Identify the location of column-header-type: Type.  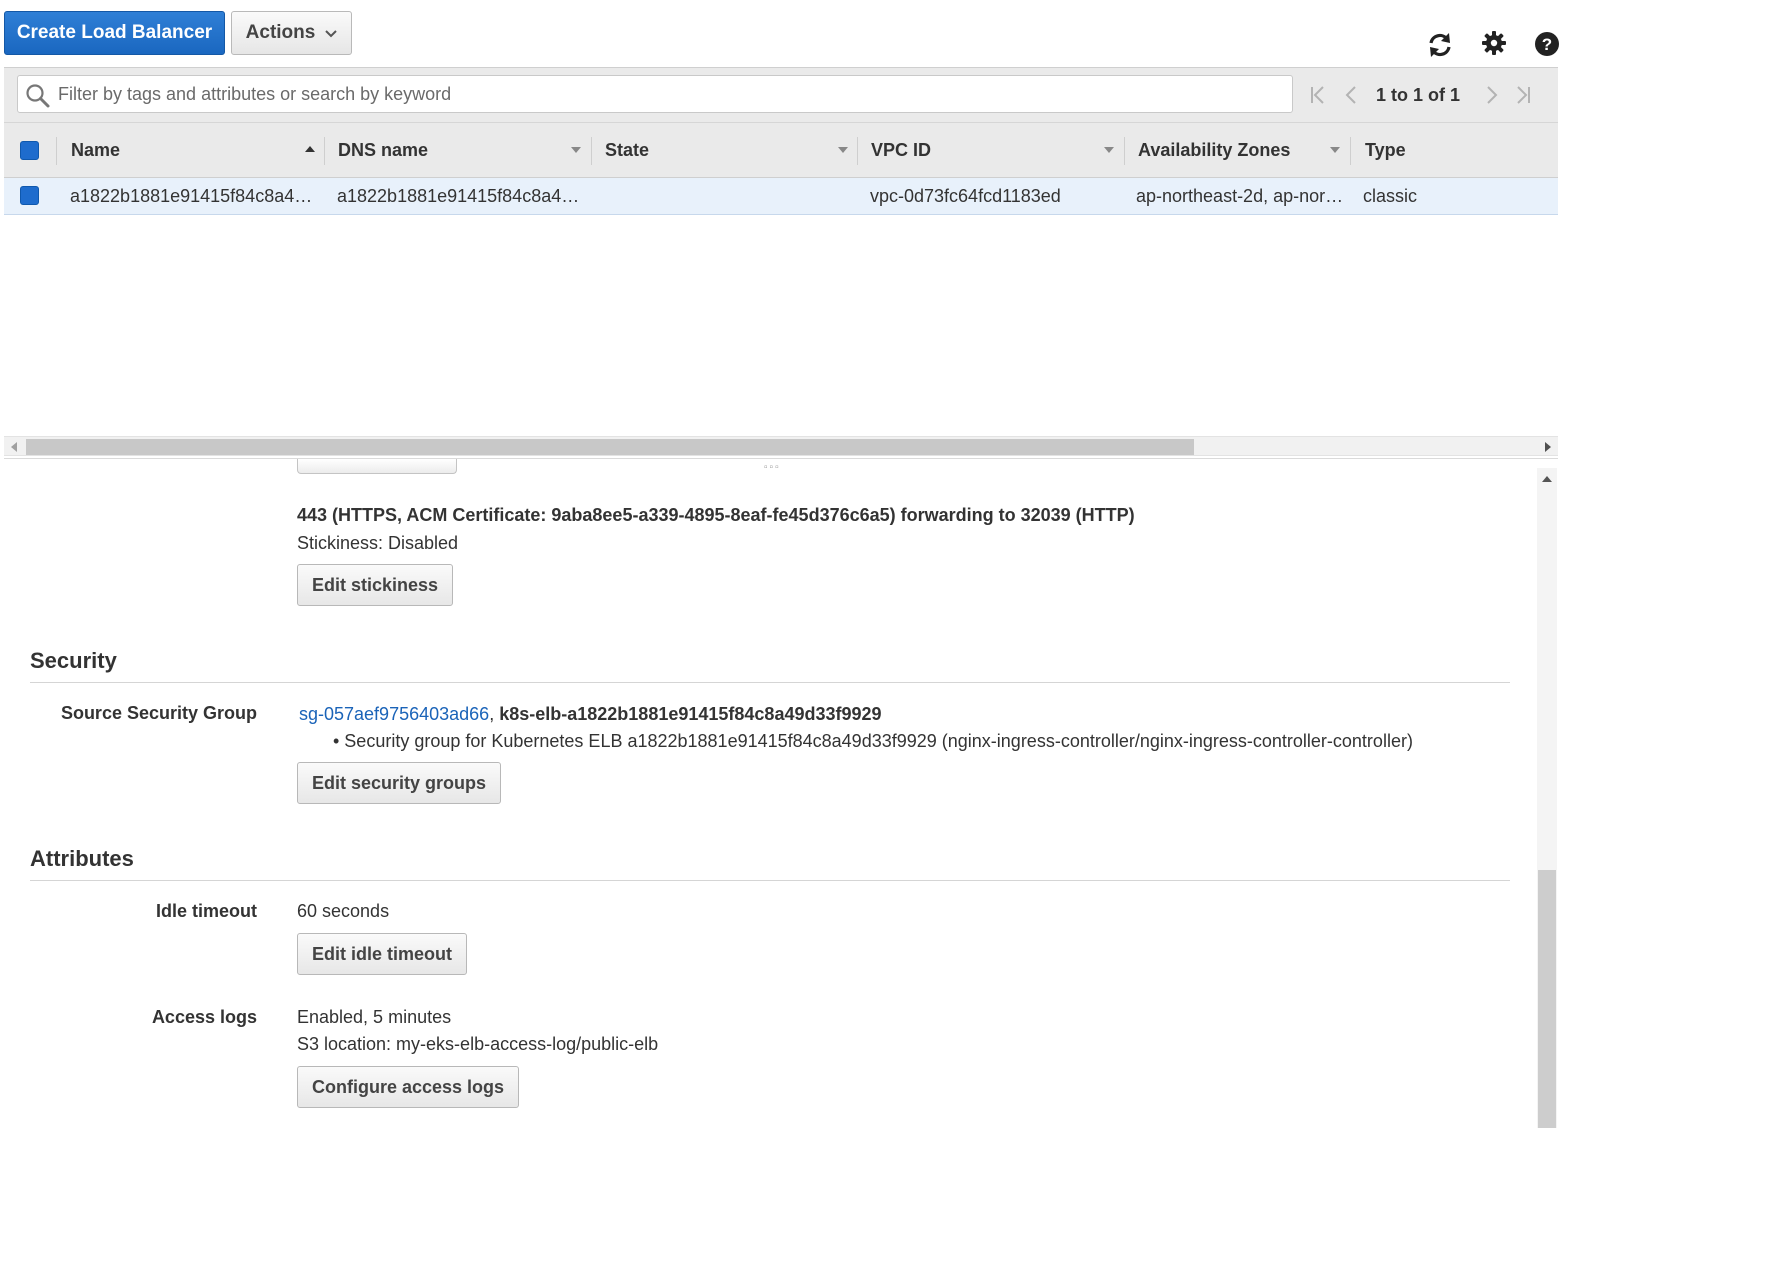
(1385, 150).